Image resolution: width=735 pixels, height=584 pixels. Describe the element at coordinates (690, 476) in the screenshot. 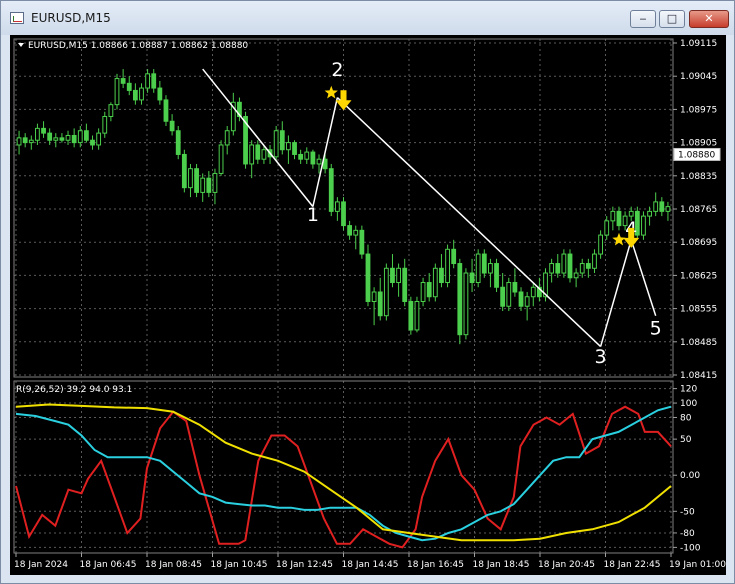

I see `indicator-tick-label: 0.00` at that location.